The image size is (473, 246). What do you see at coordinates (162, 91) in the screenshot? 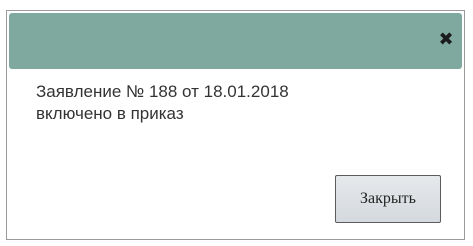
I see `message-line-1: Заявление № 188 от 18.01.2018` at bounding box center [162, 91].